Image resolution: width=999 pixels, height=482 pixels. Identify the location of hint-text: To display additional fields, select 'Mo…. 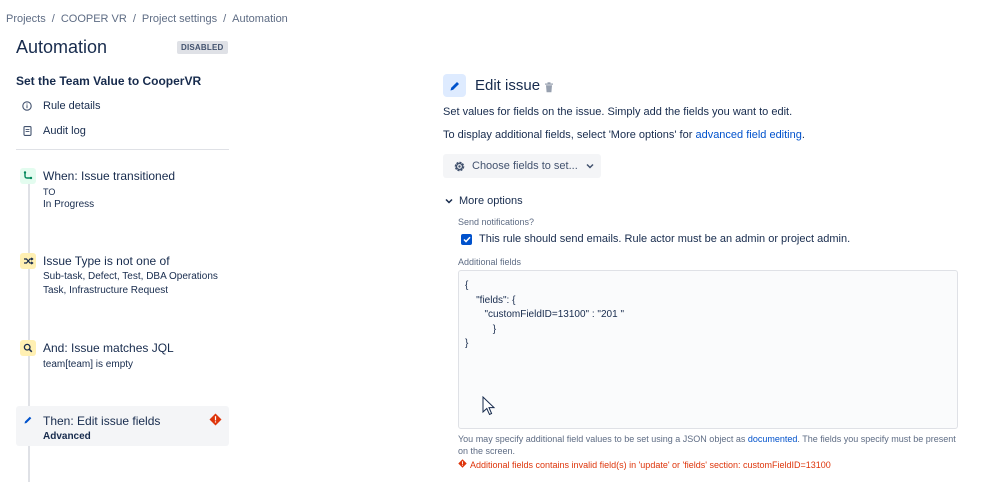
(569, 135).